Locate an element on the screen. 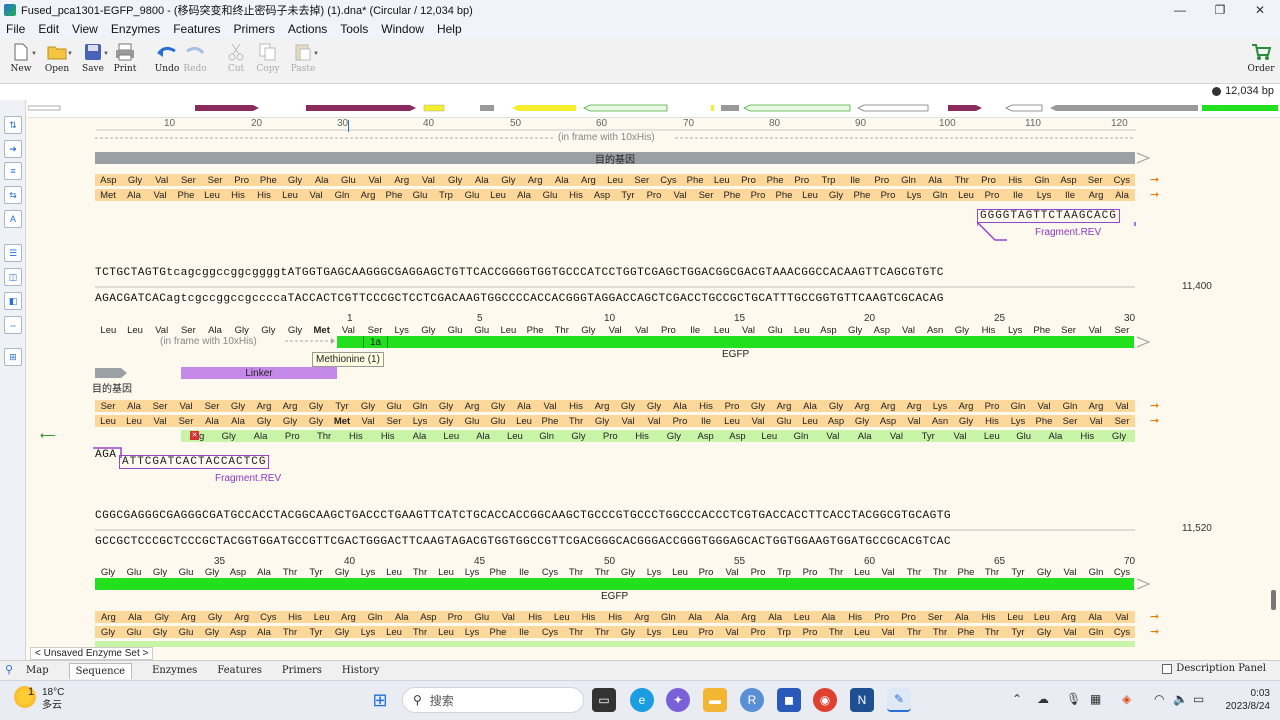 The height and width of the screenshot is (720, 1280). ruler-icon: ⇔ is located at coordinates (13, 325).